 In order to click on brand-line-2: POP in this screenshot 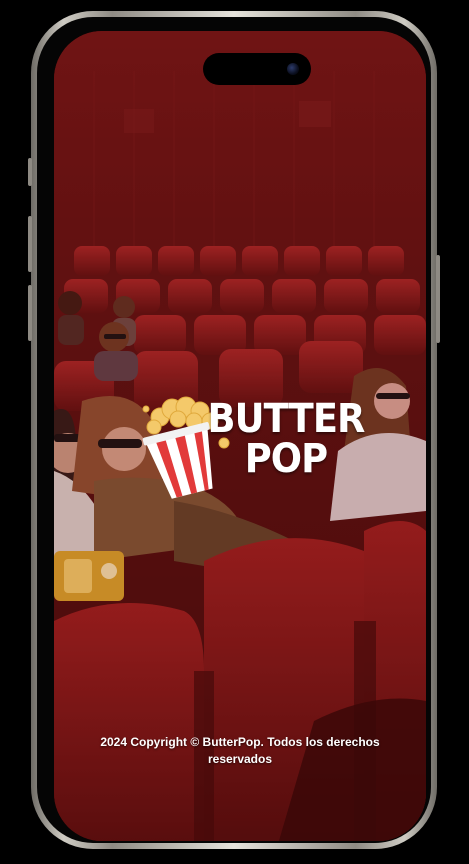, I will do `click(286, 459)`.